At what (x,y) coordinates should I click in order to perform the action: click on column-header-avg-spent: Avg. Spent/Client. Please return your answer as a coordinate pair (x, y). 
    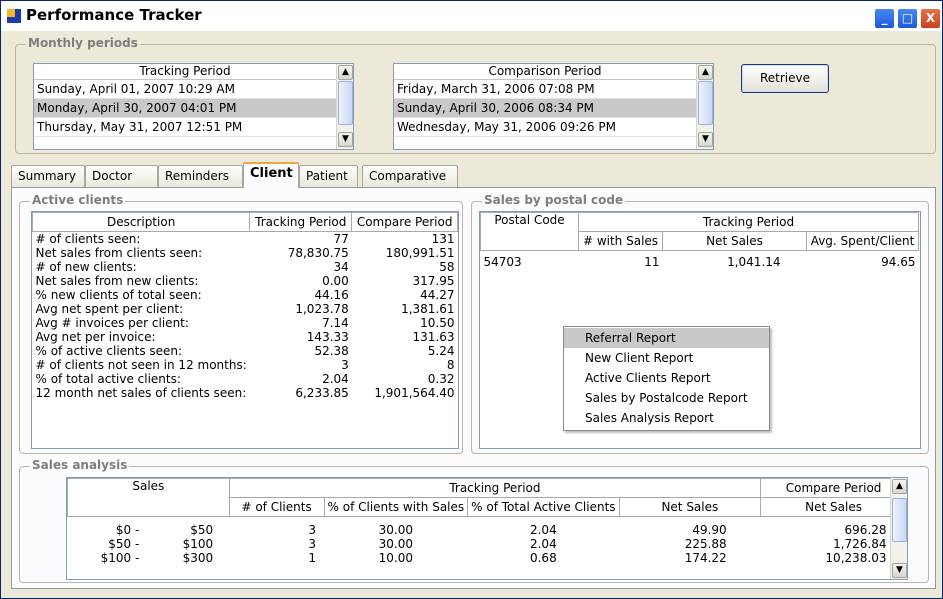
    Looking at the image, I should click on (862, 241).